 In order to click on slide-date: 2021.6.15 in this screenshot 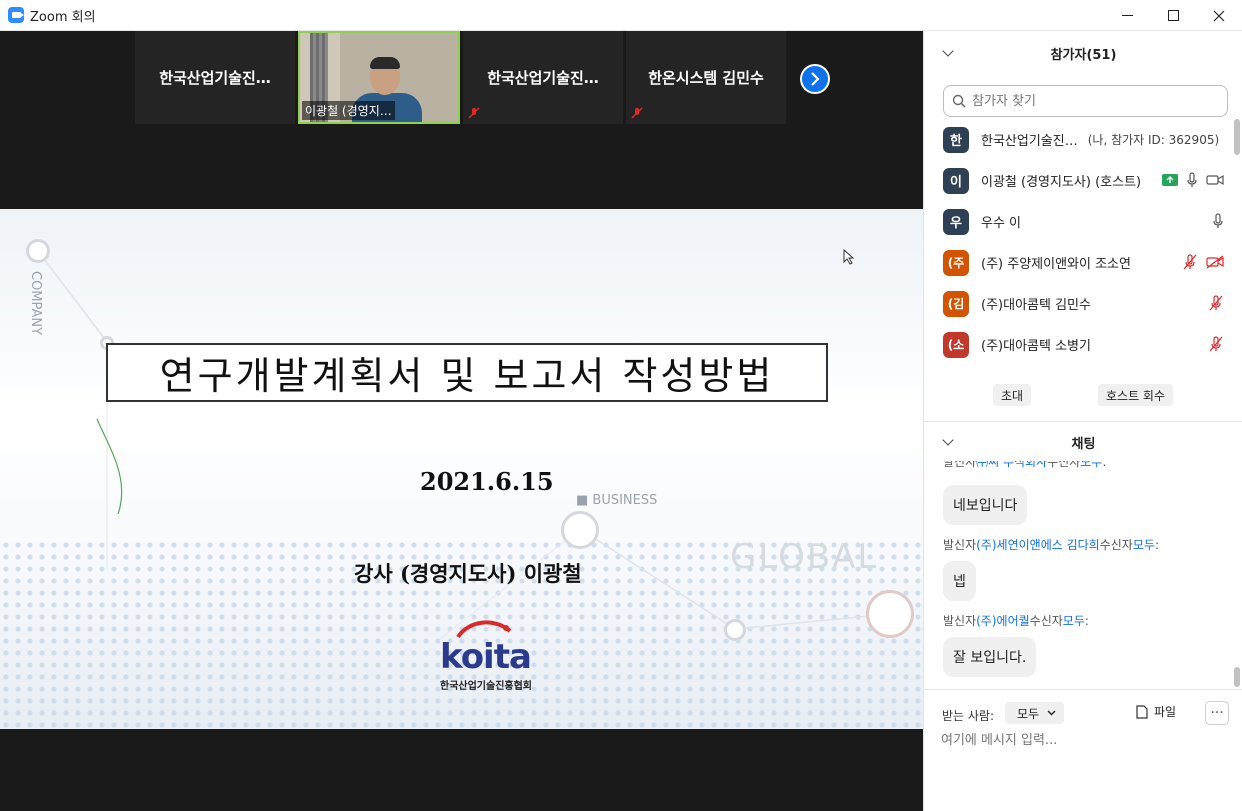, I will do `click(487, 481)`.